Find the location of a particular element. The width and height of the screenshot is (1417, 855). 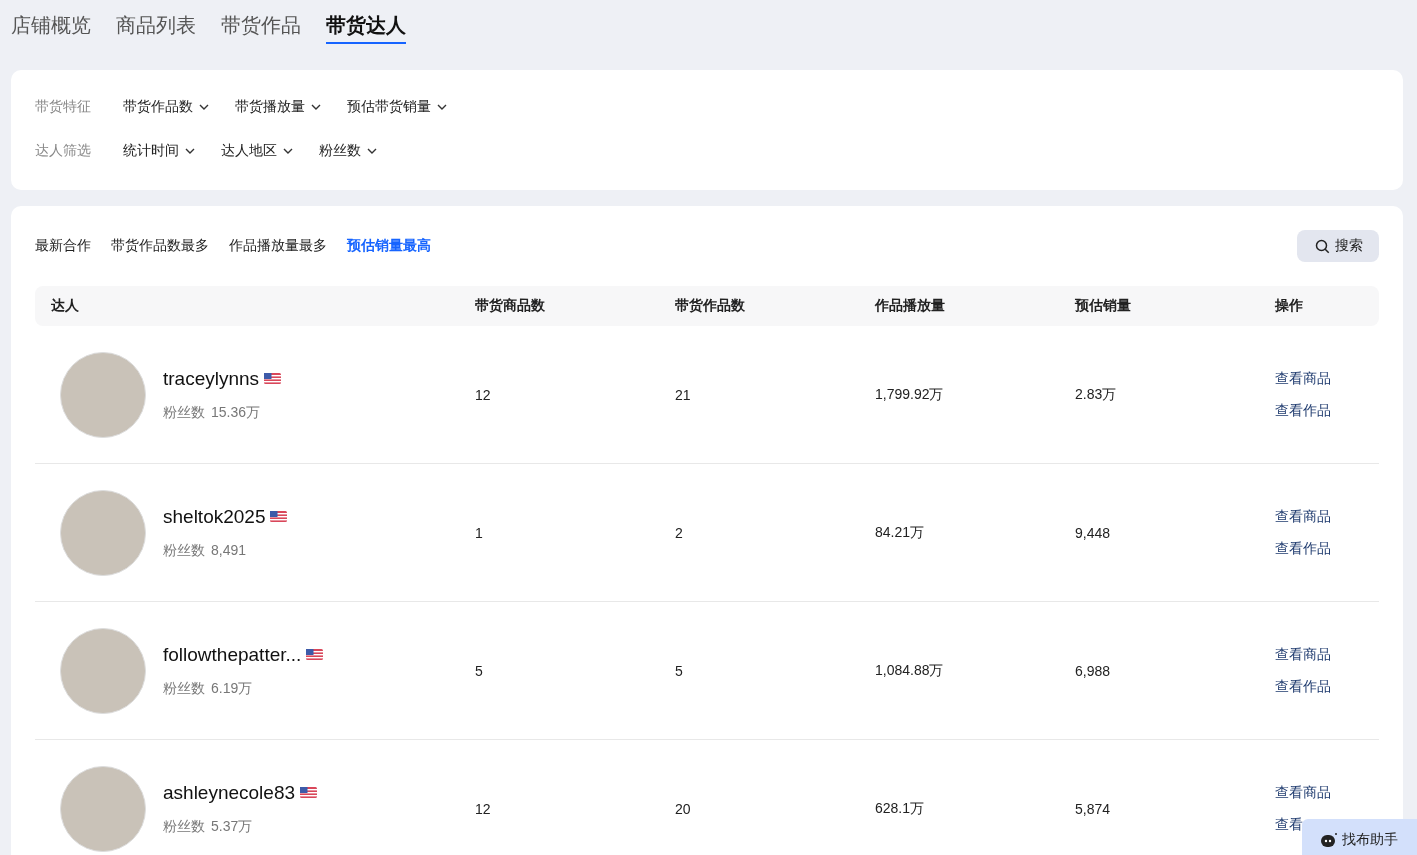

creator-name: sheltok2025 is located at coordinates (214, 516).